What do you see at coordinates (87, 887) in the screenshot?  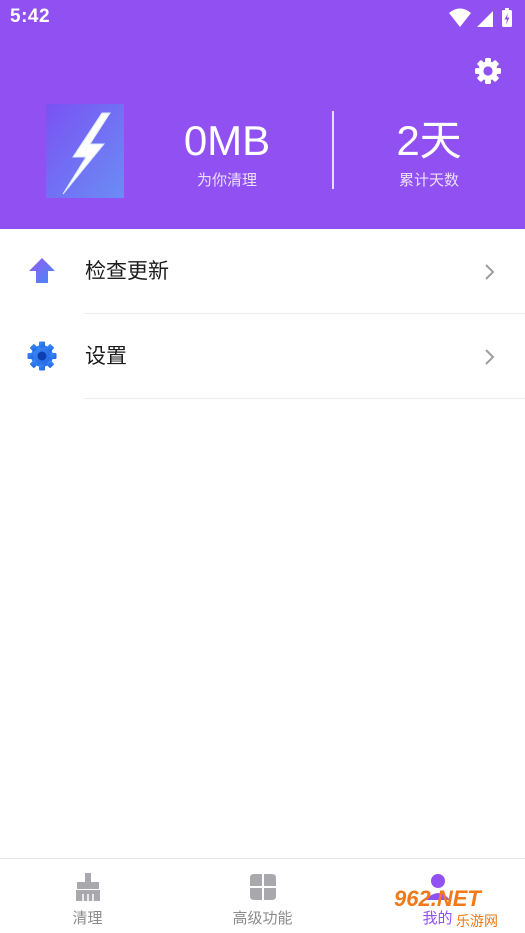 I see `broom-icon` at bounding box center [87, 887].